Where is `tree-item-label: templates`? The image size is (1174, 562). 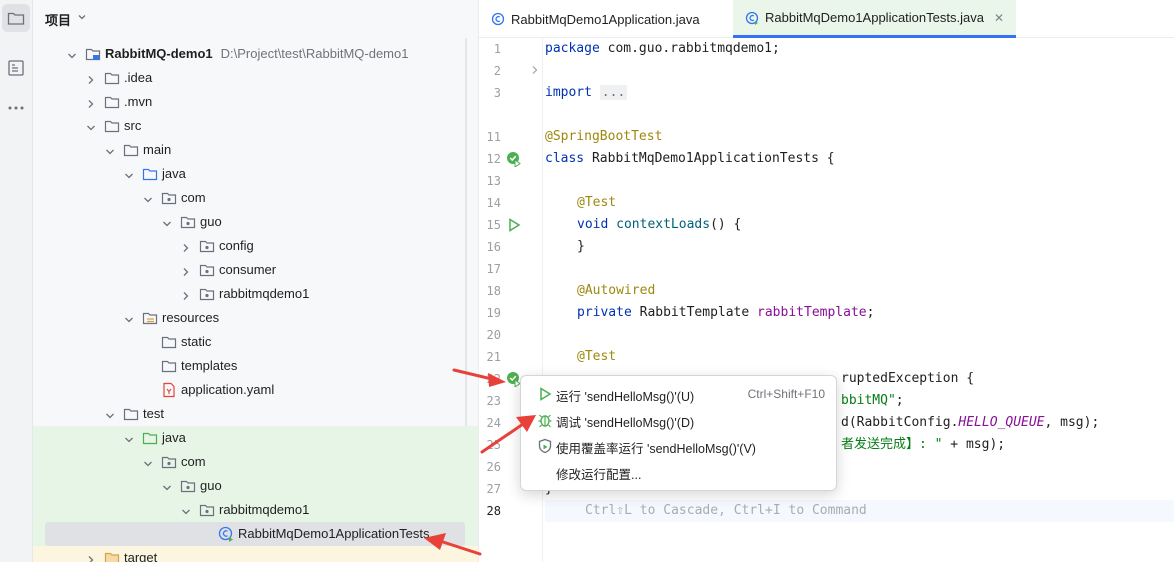 tree-item-label: templates is located at coordinates (209, 365).